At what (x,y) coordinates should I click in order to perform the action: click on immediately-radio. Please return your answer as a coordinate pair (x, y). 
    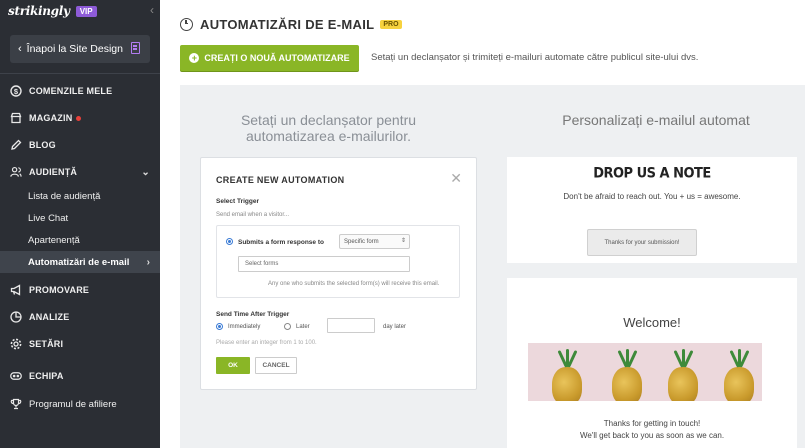
    Looking at the image, I should click on (219, 326).